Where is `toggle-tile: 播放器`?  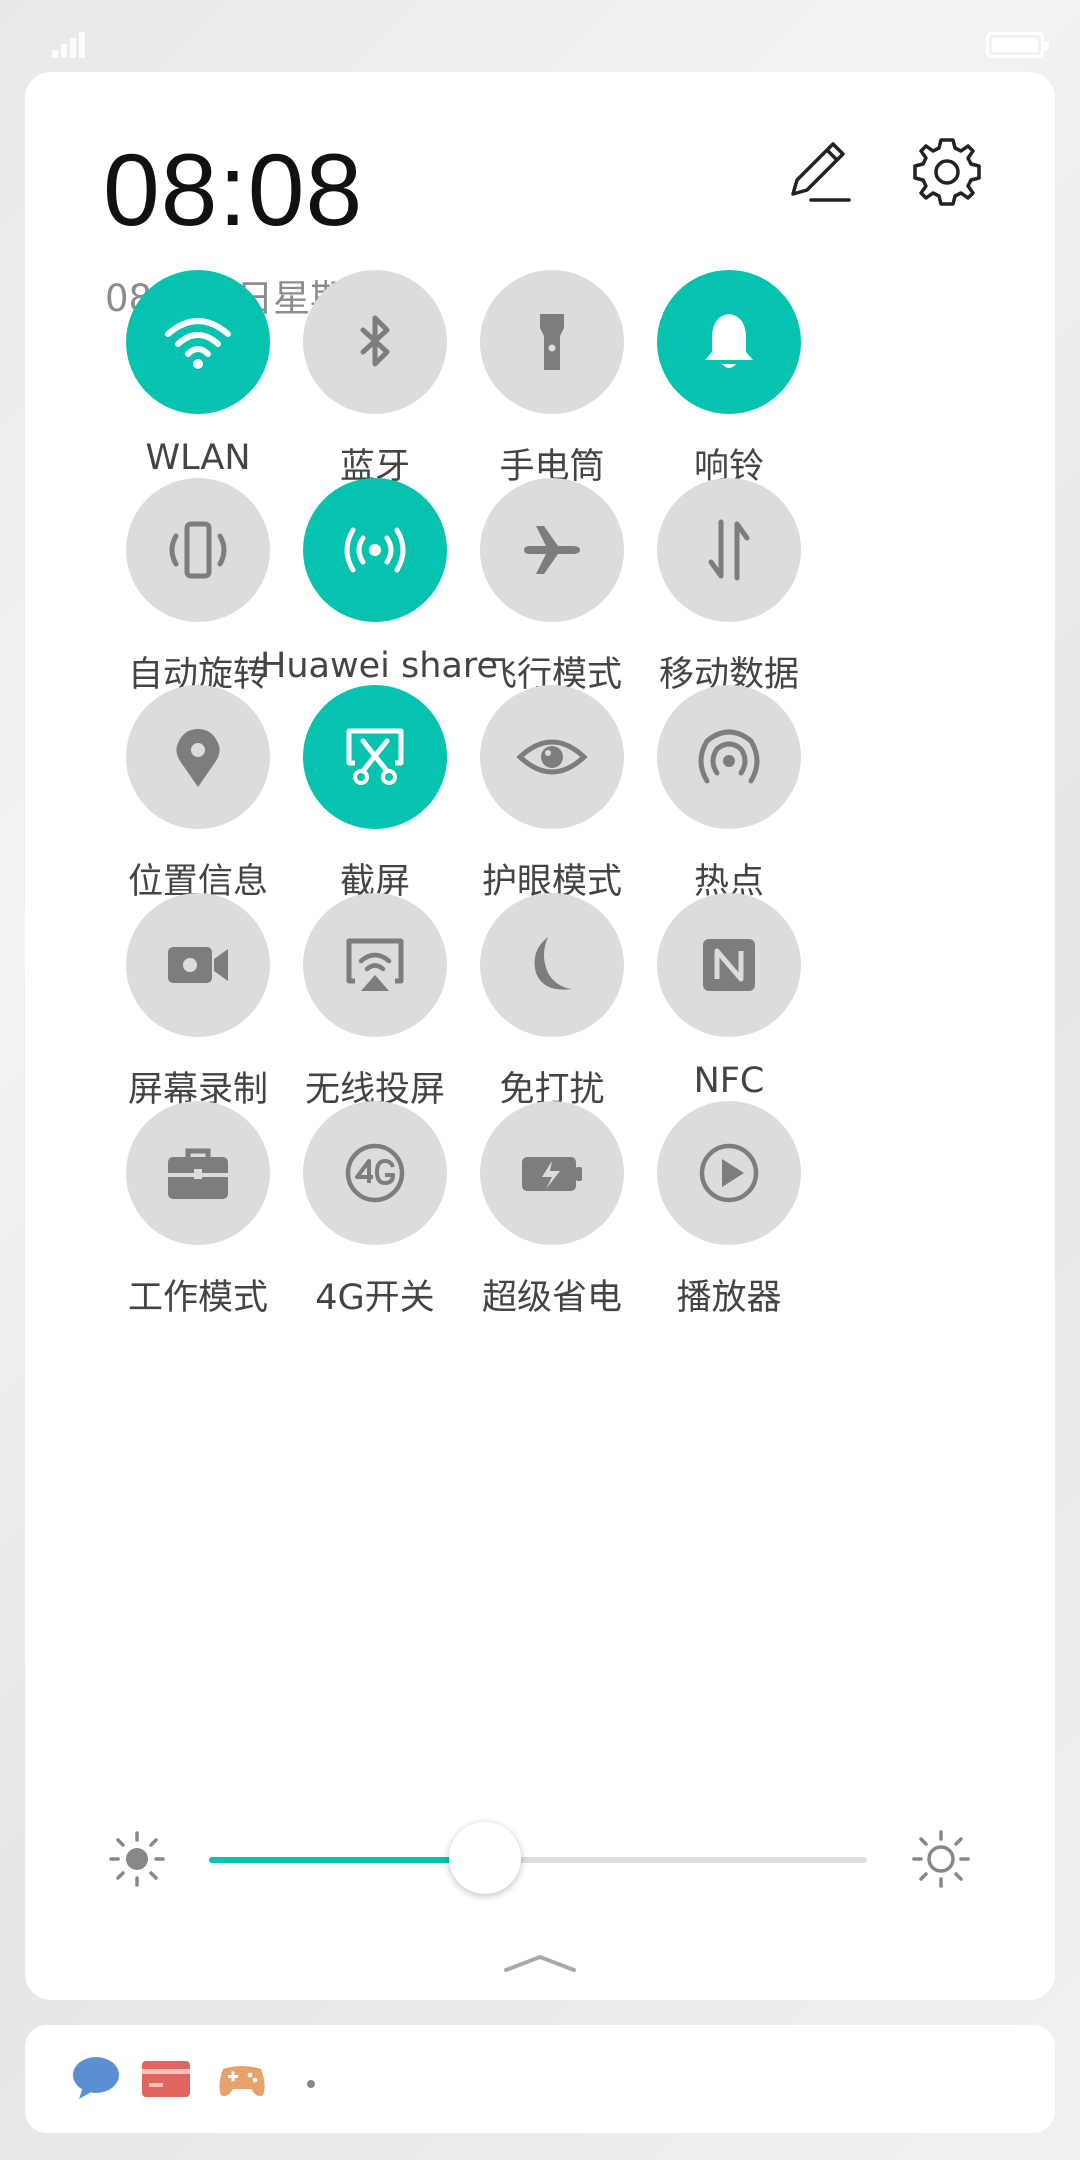 toggle-tile: 播放器 is located at coordinates (729, 1231).